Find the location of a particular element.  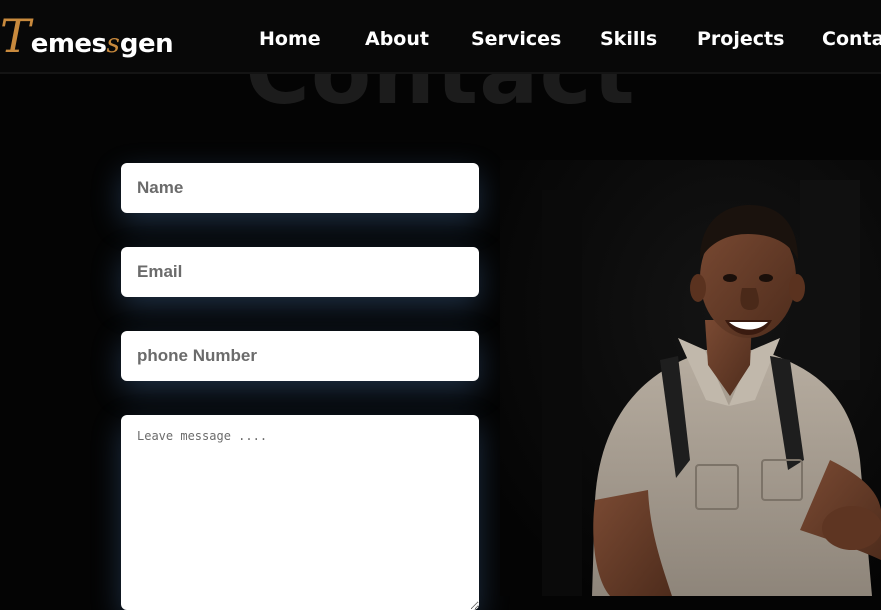

logo-accent-letter: s is located at coordinates (113, 44).